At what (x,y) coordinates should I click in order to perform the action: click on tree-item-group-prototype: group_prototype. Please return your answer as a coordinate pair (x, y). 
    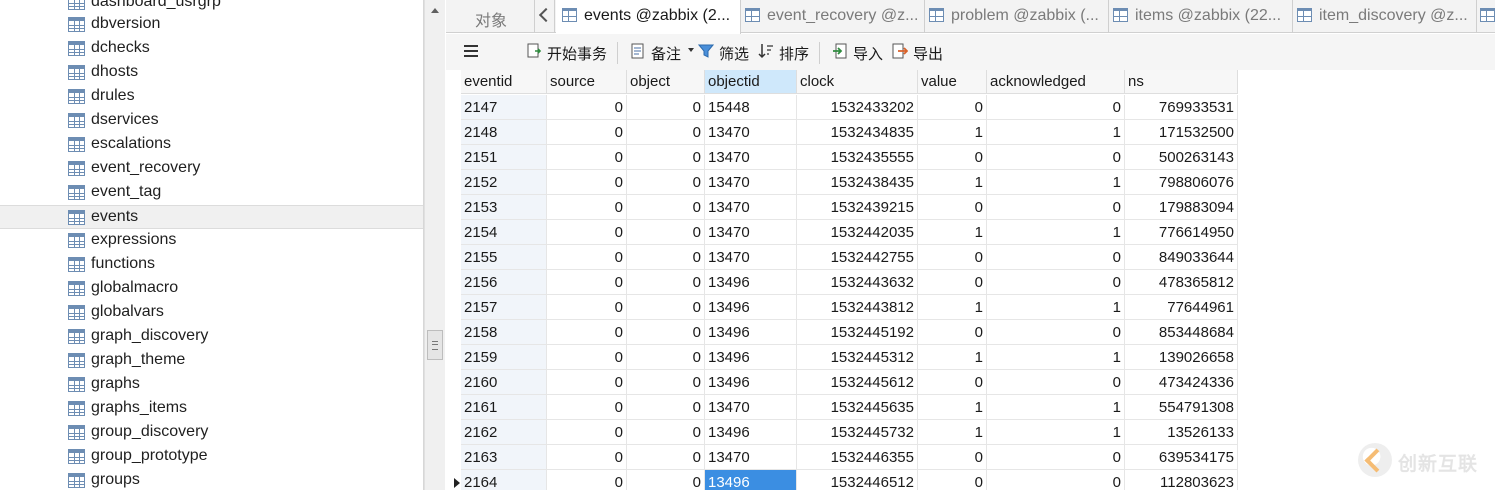
    Looking at the image, I should click on (211, 457).